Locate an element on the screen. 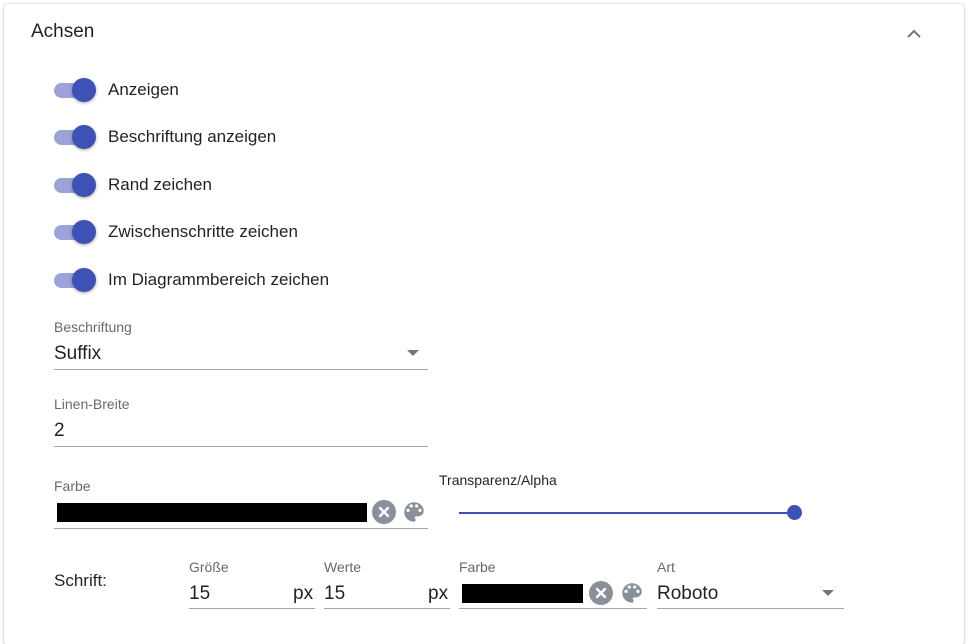  art-label: Art is located at coordinates (666, 567).